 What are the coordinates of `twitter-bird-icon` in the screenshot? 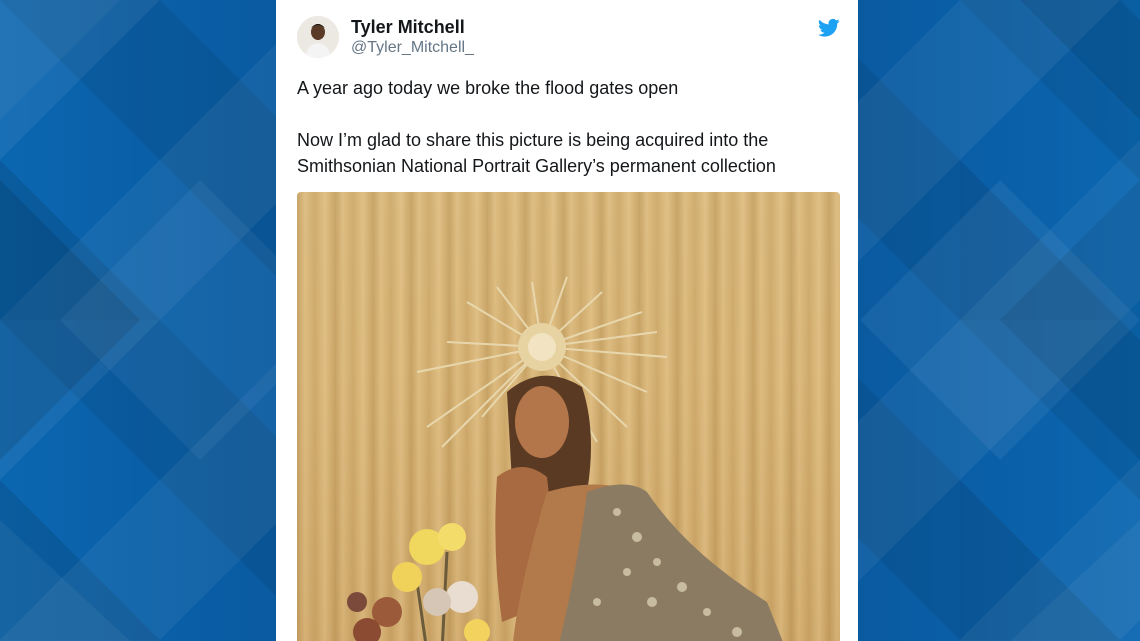 It's located at (829, 28).